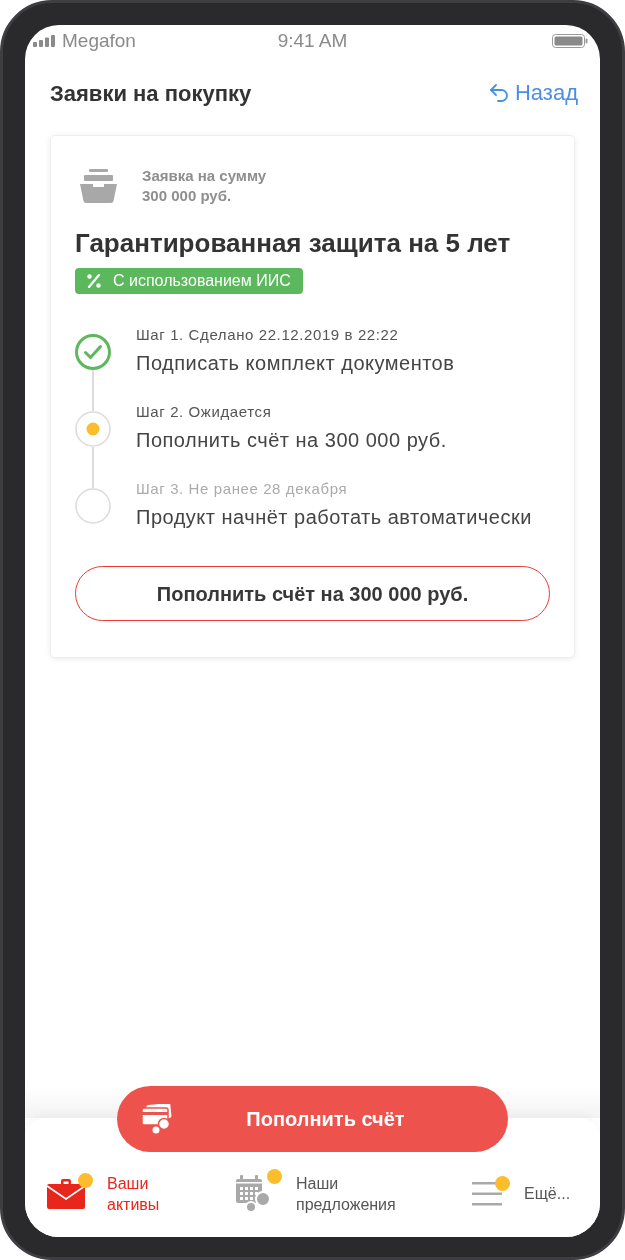 The width and height of the screenshot is (625, 1260). Describe the element at coordinates (268, 335) in the screenshot. I see `step-caption: Шаг 1. Сделано 22.12.2019 в 22:22` at that location.